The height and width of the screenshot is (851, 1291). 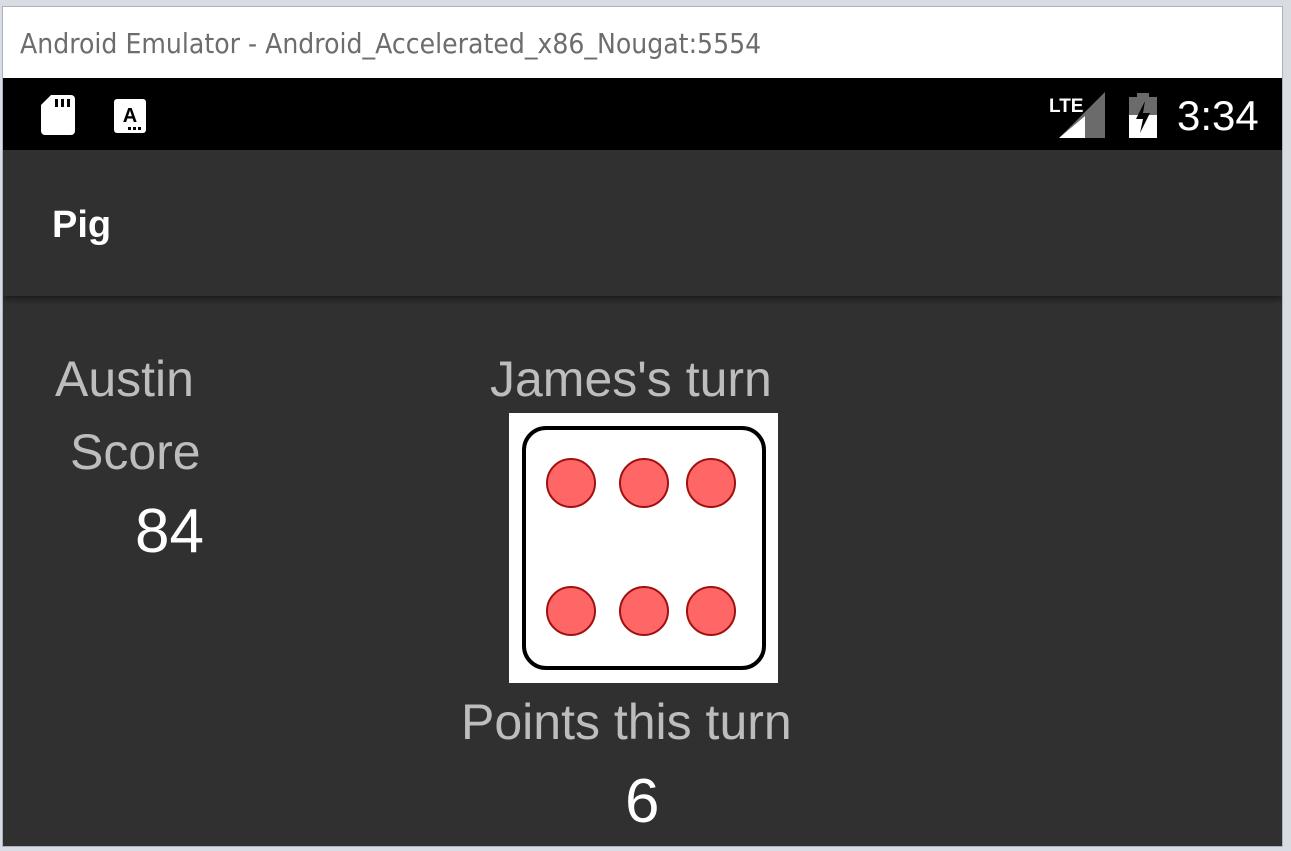 I want to click on player1-score: 84, so click(x=169, y=531).